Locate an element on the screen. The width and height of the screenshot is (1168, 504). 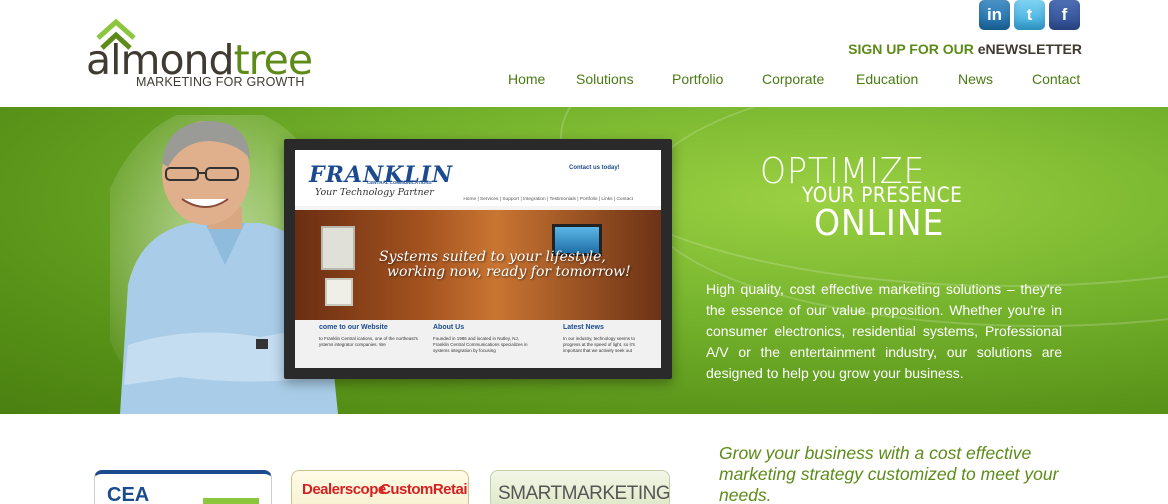
twitter-icon: t is located at coordinates (1029, 15).